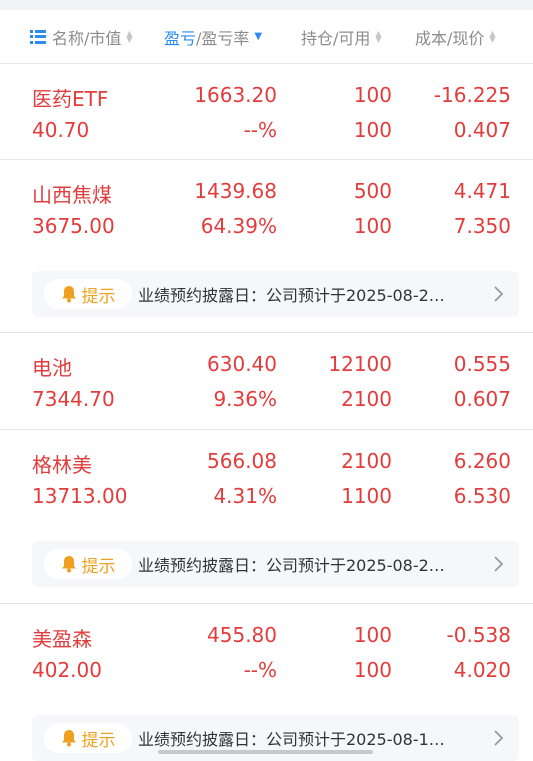 This screenshot has height=761, width=533. What do you see at coordinates (245, 496) in the screenshot?
I see `pnl-rate: 4.31%` at bounding box center [245, 496].